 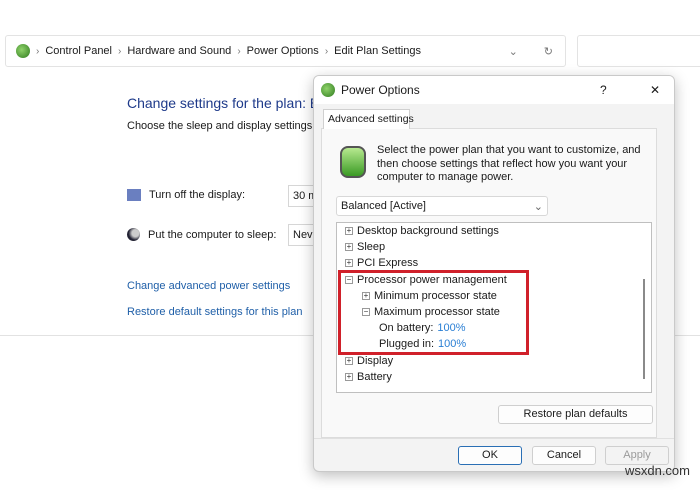 I want to click on tree-item: + Battery, so click(x=368, y=377).